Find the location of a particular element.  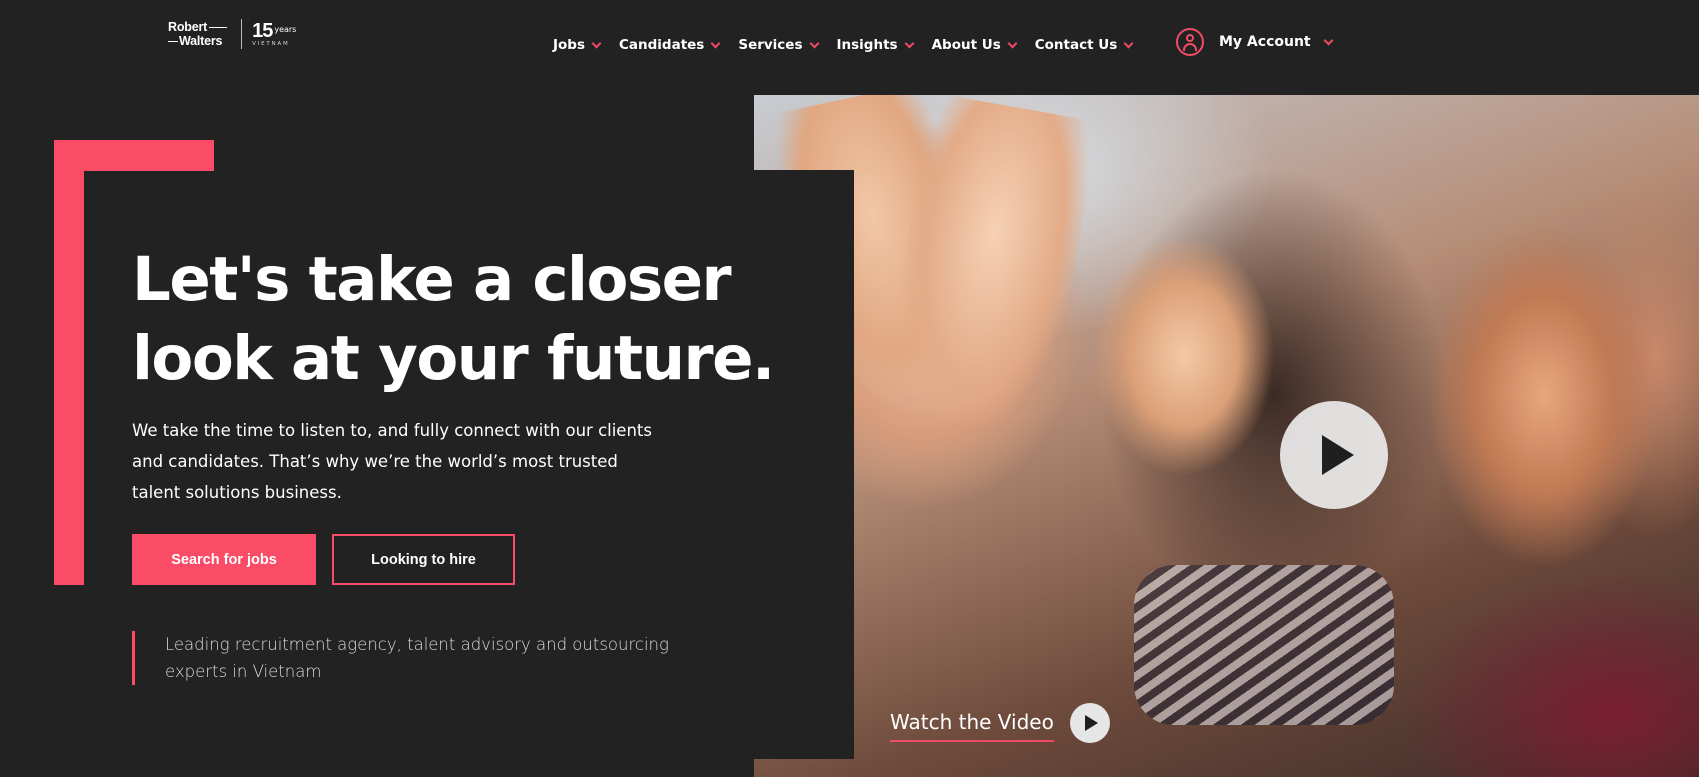

watch-video-label: Watch the Video is located at coordinates (972, 726).